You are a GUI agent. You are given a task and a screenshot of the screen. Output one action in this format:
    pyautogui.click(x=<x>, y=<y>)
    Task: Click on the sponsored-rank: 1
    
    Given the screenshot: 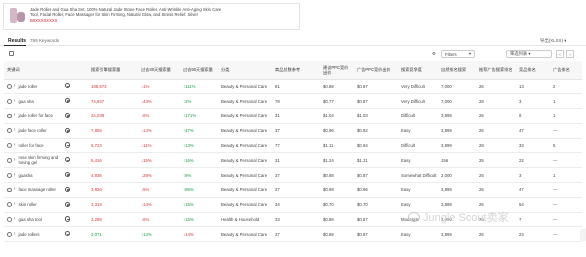 What is the action you would take?
    pyautogui.click(x=566, y=116)
    